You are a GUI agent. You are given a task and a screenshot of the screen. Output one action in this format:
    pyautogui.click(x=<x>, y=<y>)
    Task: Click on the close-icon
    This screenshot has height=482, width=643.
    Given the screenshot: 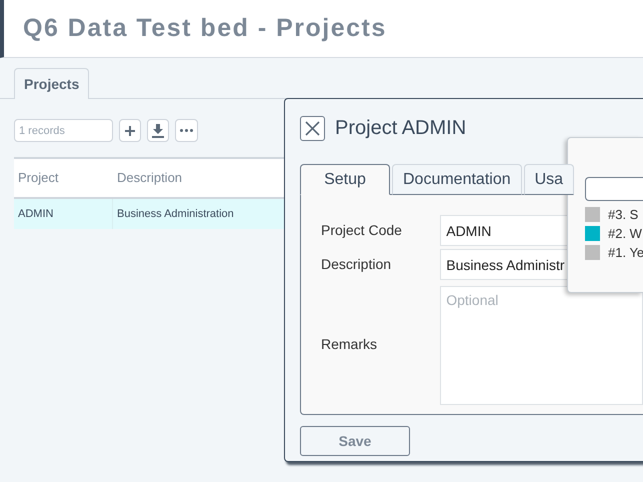 What is the action you would take?
    pyautogui.click(x=312, y=128)
    